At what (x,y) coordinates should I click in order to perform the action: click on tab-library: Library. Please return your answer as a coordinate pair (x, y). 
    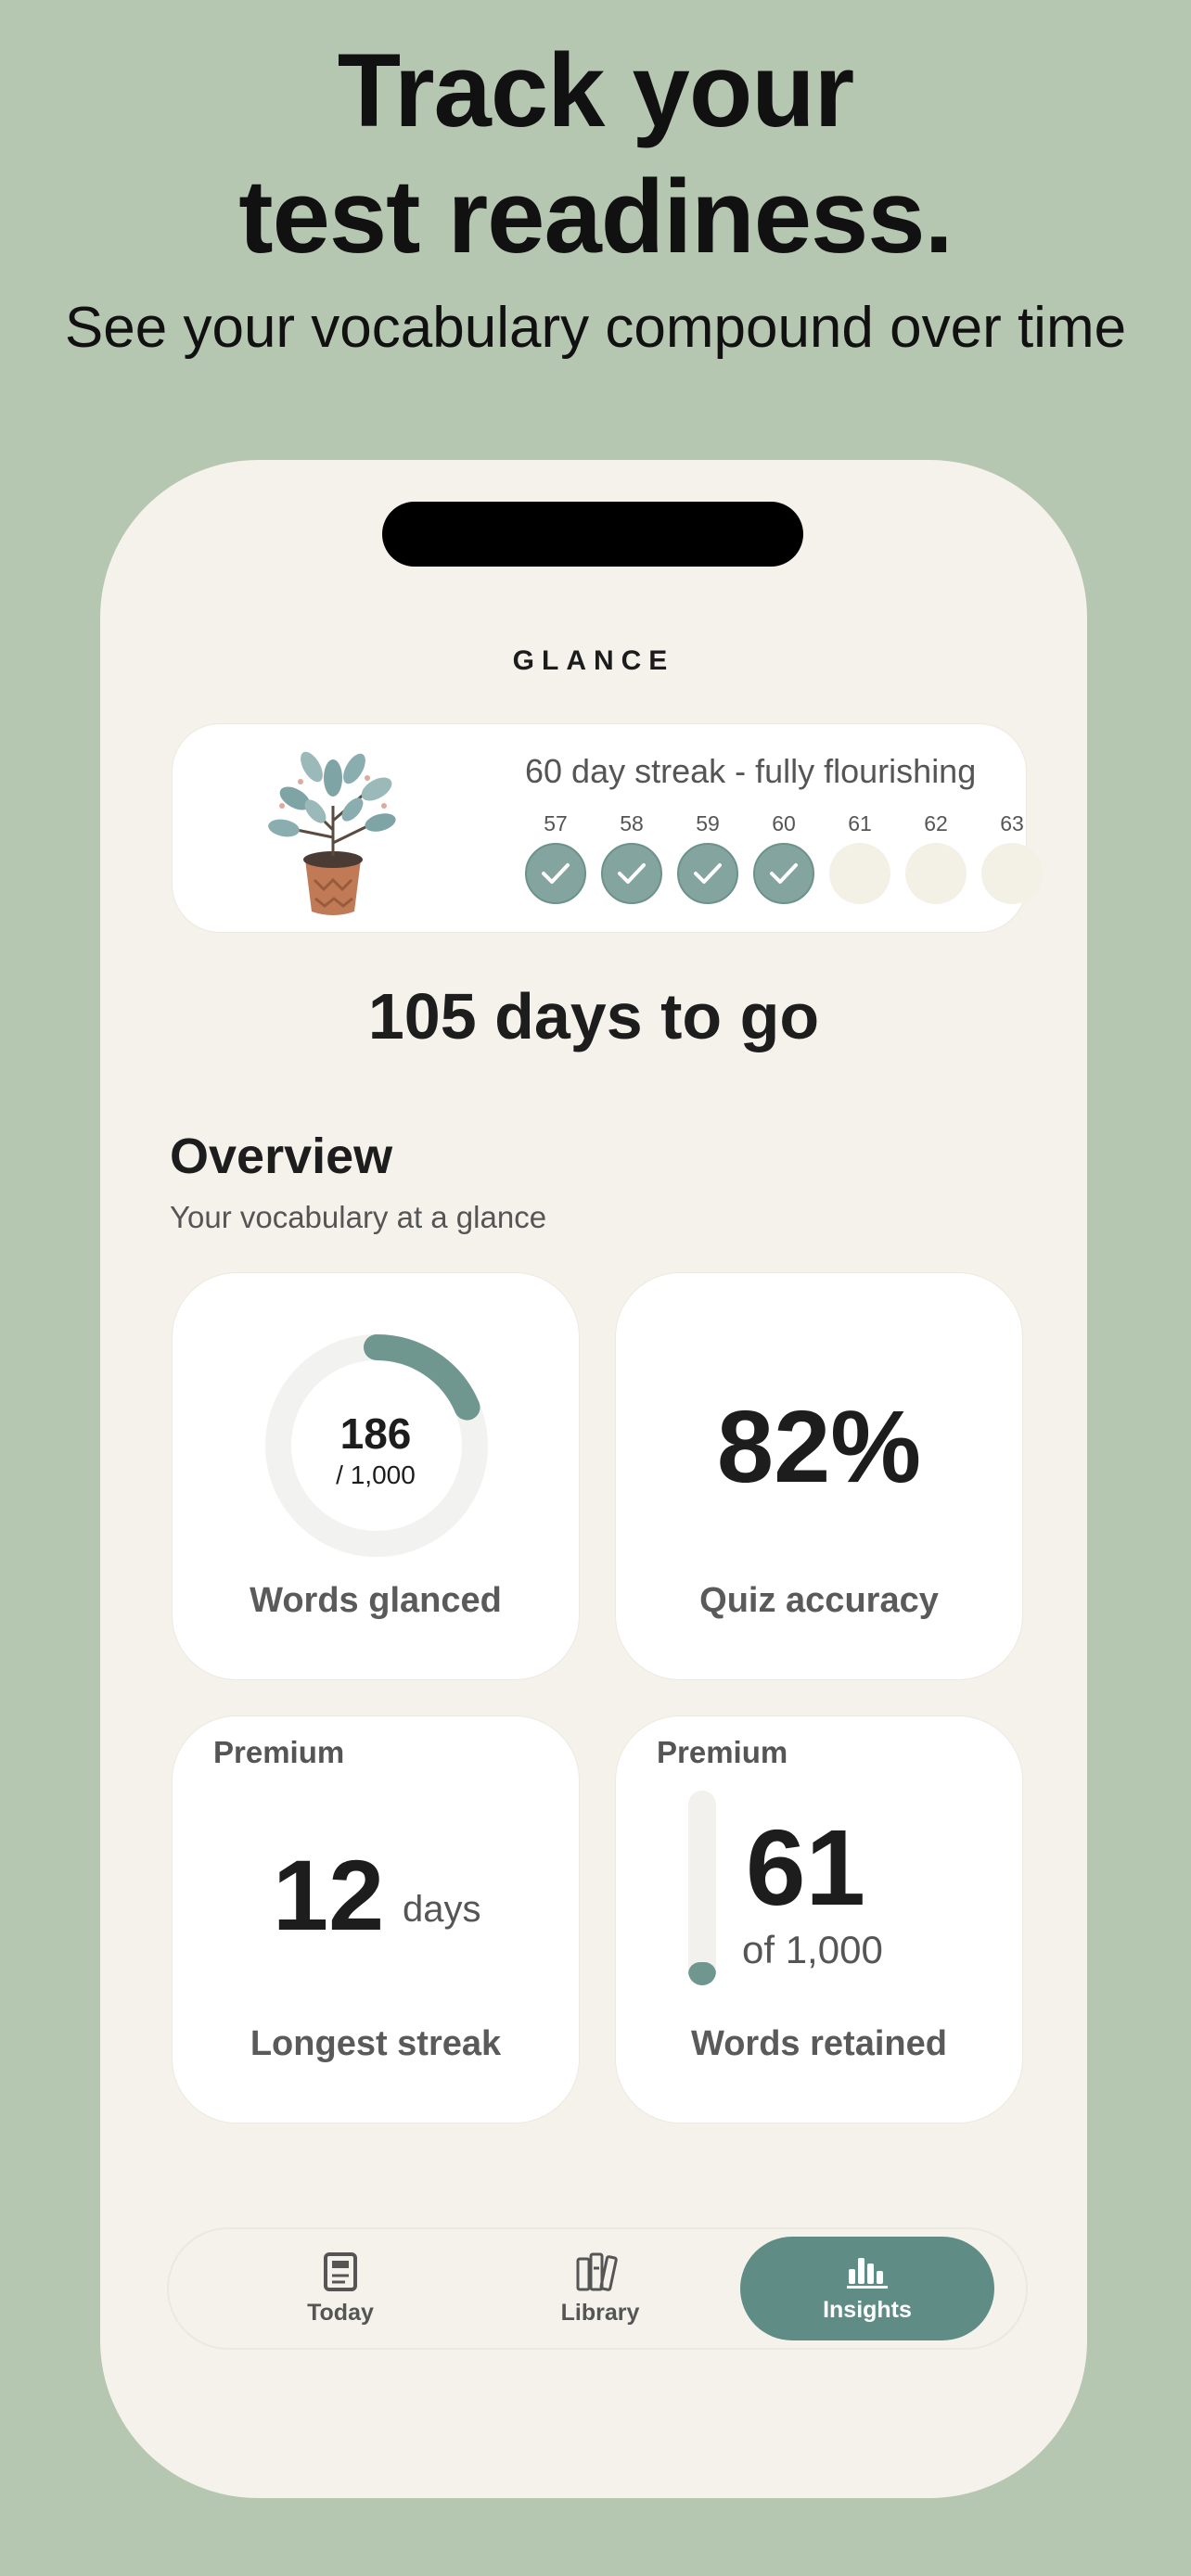
    Looking at the image, I should click on (600, 2288).